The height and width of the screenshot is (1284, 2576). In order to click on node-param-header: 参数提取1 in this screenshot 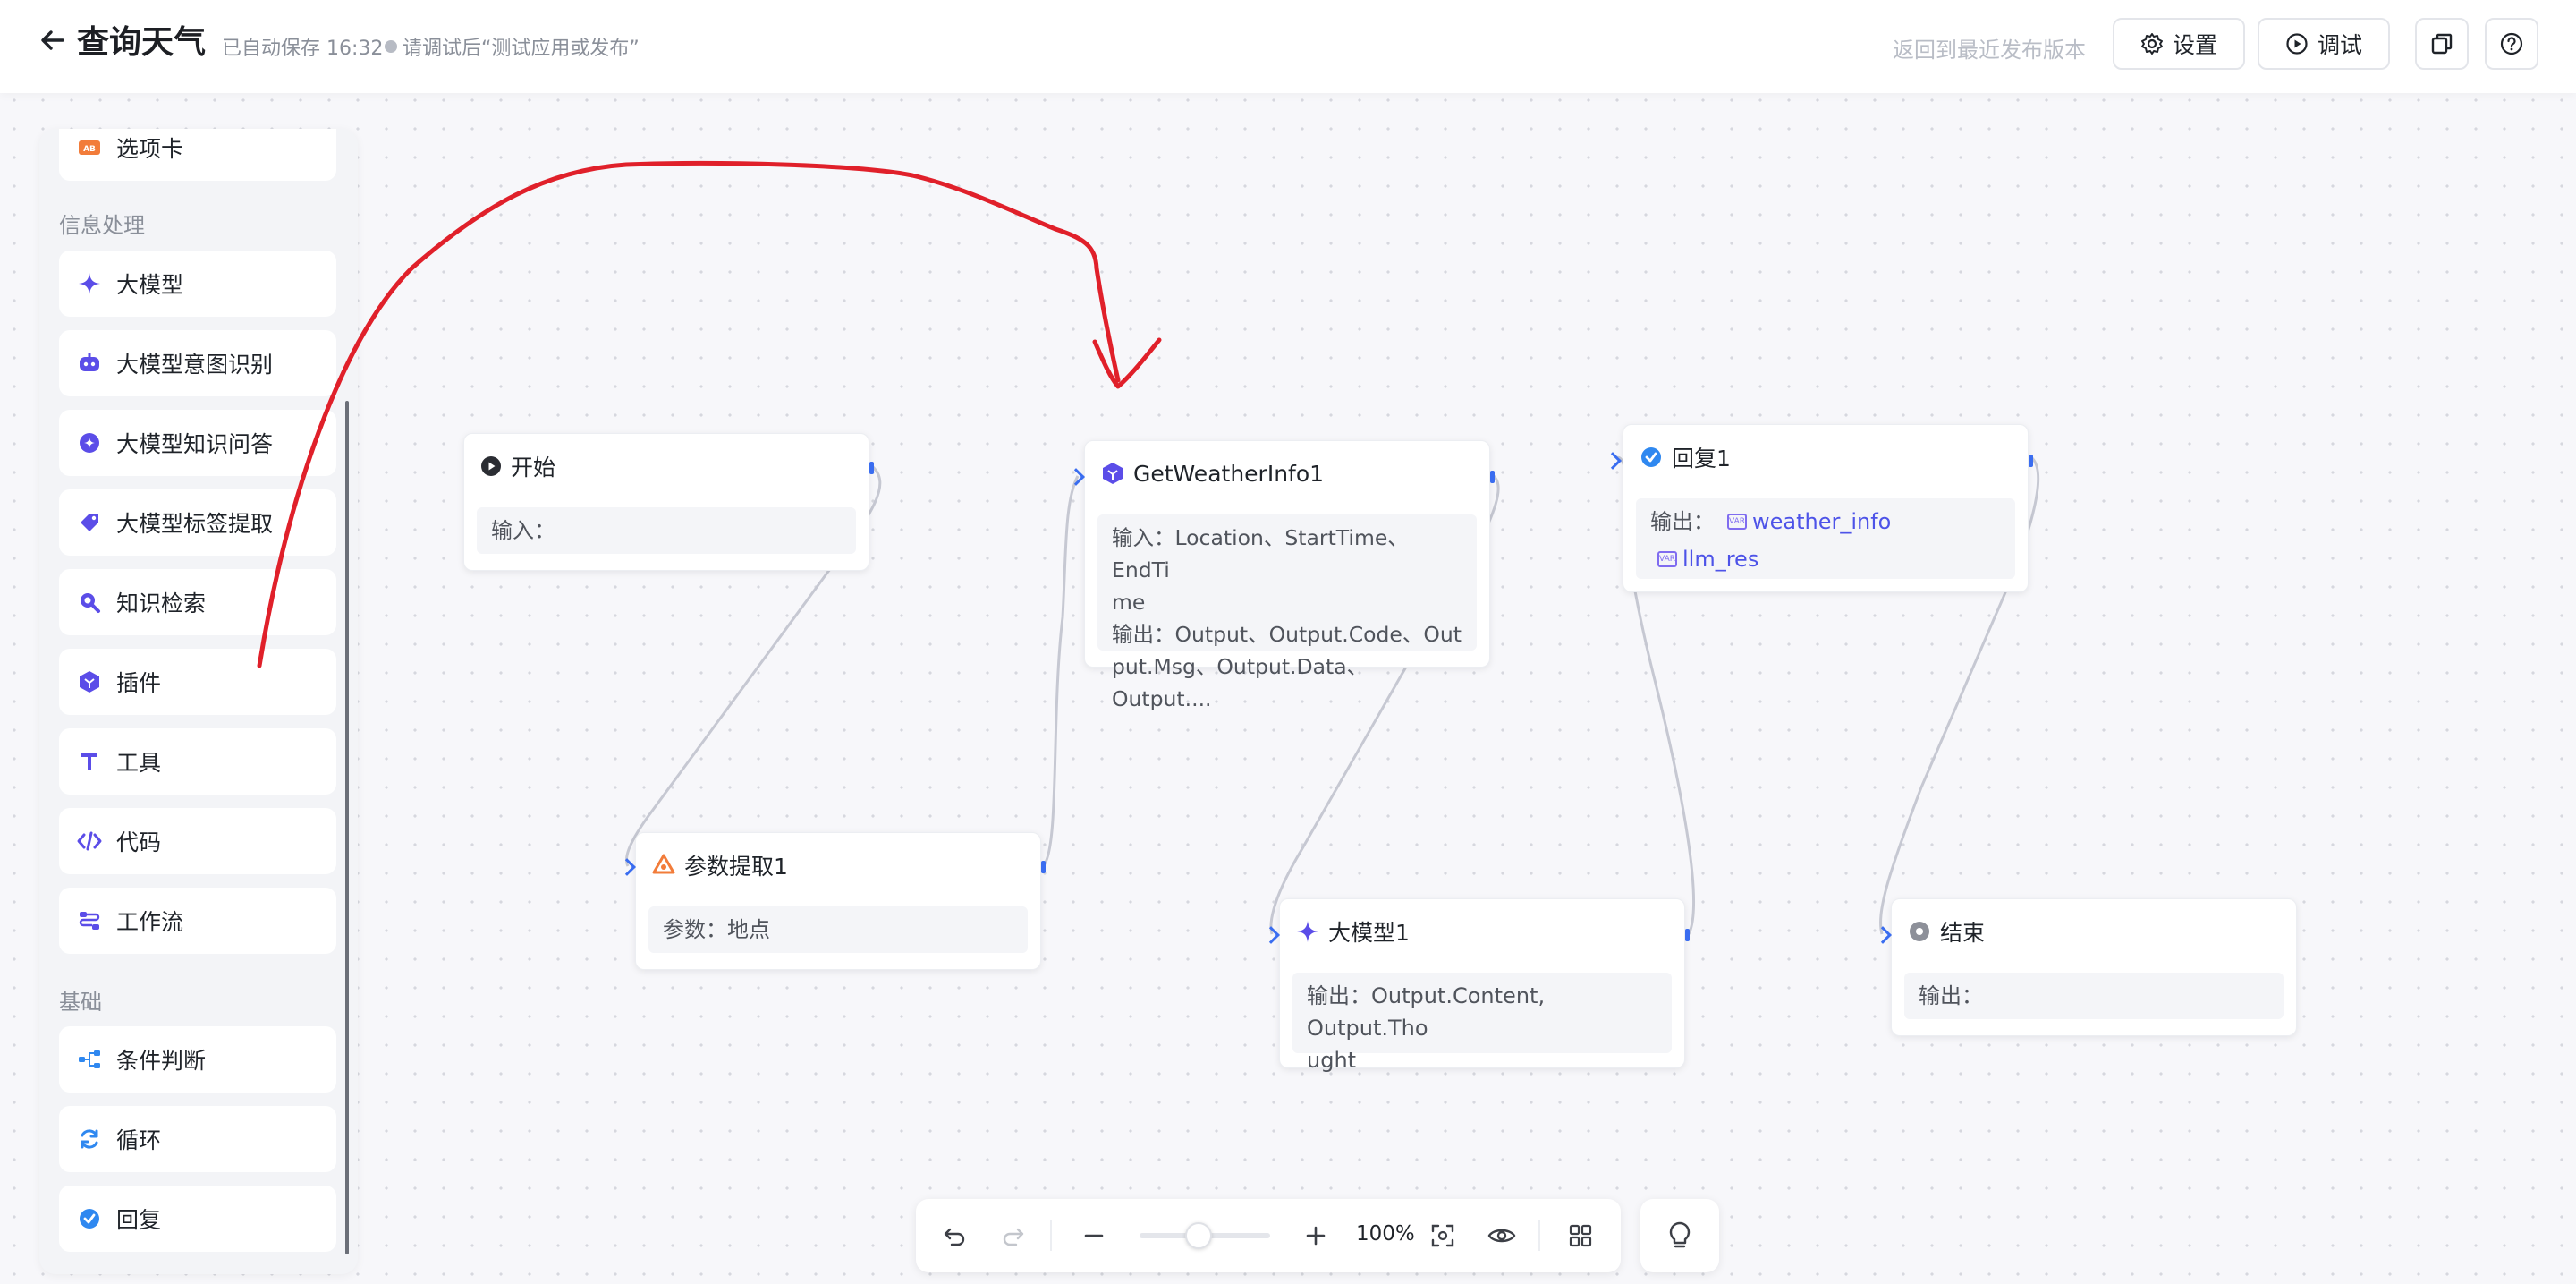, I will do `click(720, 865)`.